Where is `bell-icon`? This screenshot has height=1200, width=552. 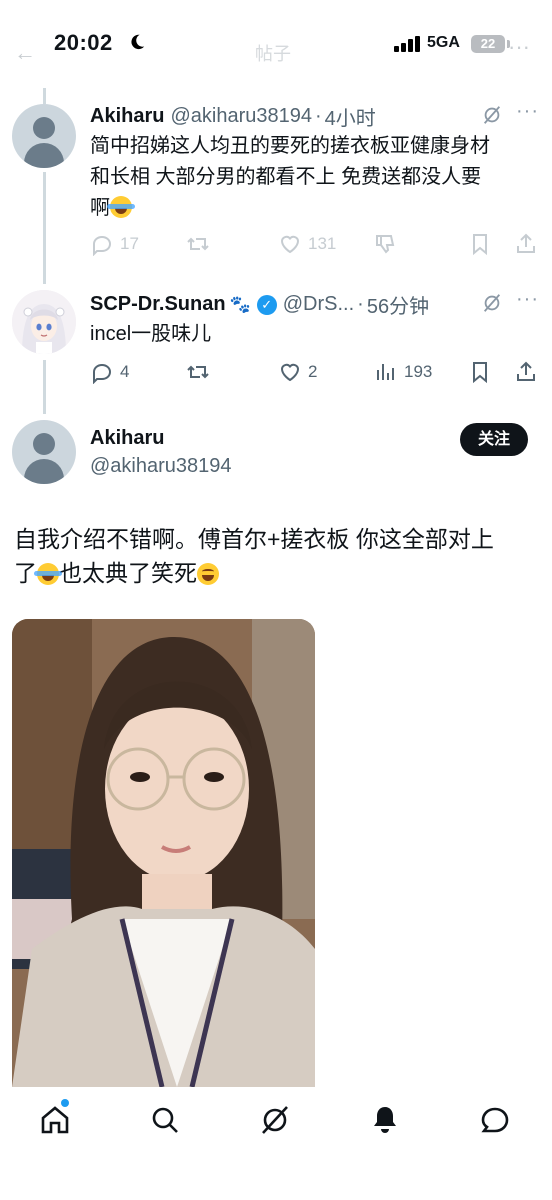 bell-icon is located at coordinates (385, 1120).